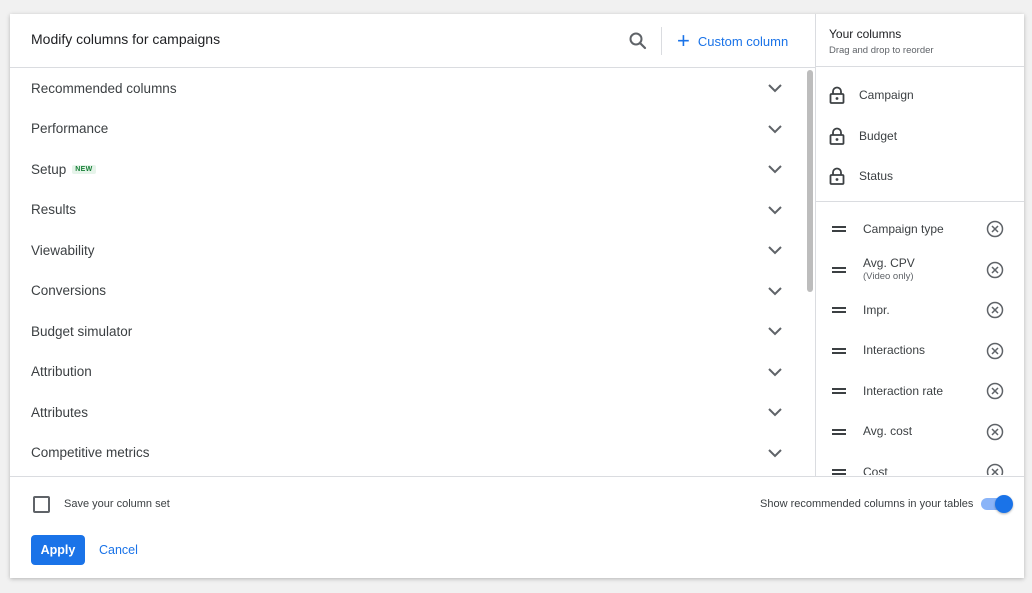  I want to click on column-item-label: Interactions, so click(894, 350).